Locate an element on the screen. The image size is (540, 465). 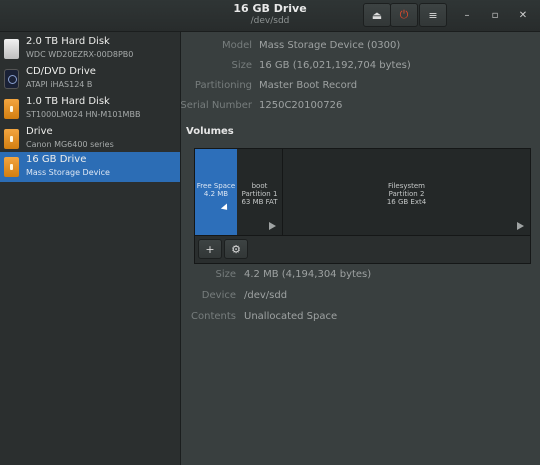
power-button: ⏻ is located at coordinates (404, 15).